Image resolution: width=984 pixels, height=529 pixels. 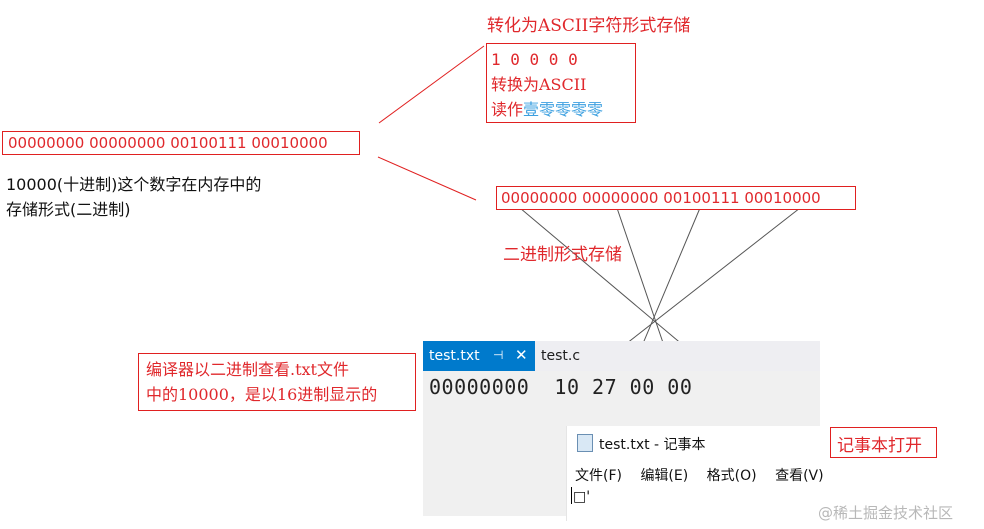 What do you see at coordinates (886, 513) in the screenshot?
I see `watermark: @稀土掘金技术社区` at bounding box center [886, 513].